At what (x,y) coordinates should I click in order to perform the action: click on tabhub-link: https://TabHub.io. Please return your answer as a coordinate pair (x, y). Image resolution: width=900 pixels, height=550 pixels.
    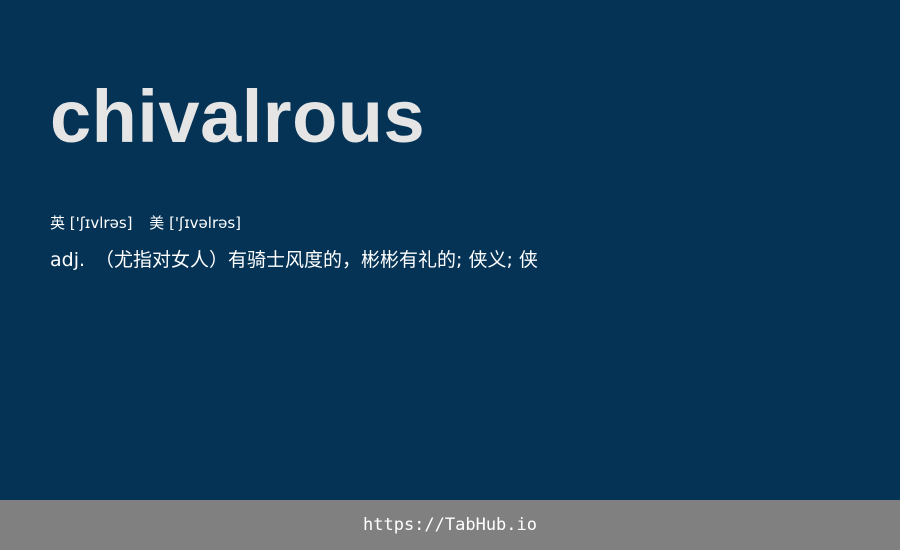
    Looking at the image, I should click on (450, 525).